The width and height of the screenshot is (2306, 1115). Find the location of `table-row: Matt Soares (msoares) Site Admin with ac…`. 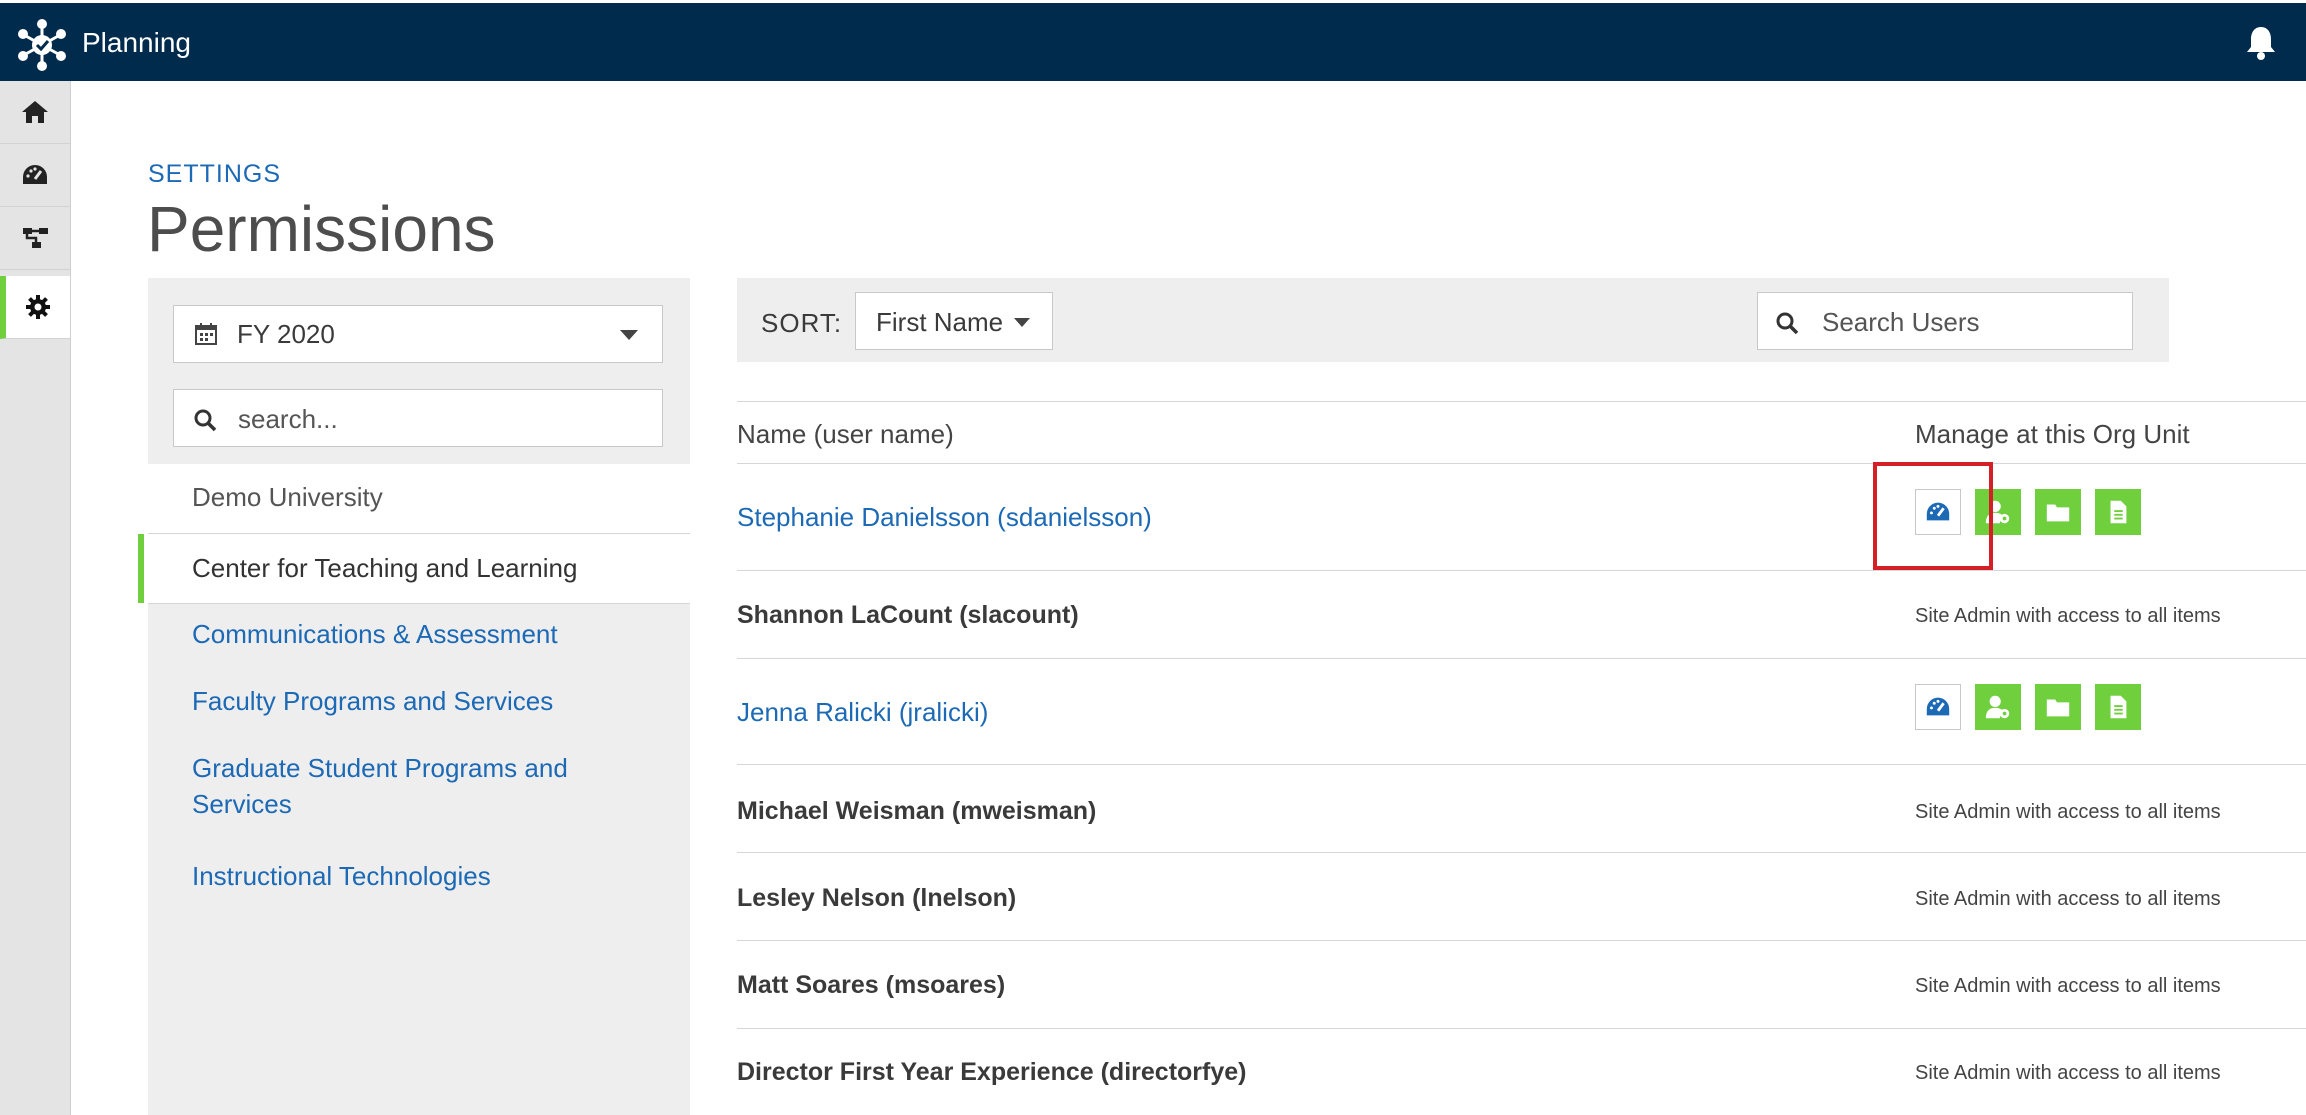

table-row: Matt Soares (msoares) Site Admin with ac… is located at coordinates (1521, 985).